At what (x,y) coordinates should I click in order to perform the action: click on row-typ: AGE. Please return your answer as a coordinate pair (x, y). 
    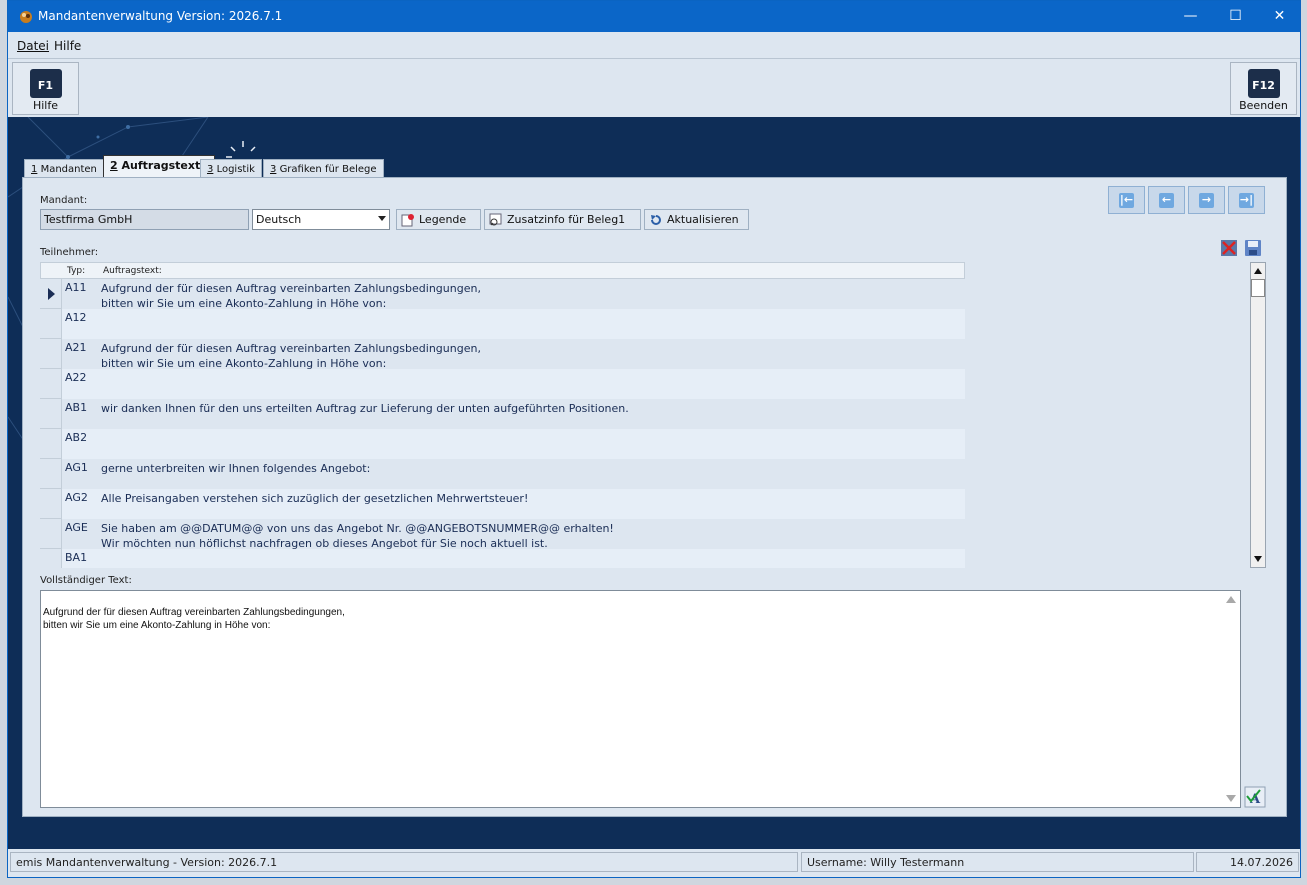
    Looking at the image, I should click on (76, 527).